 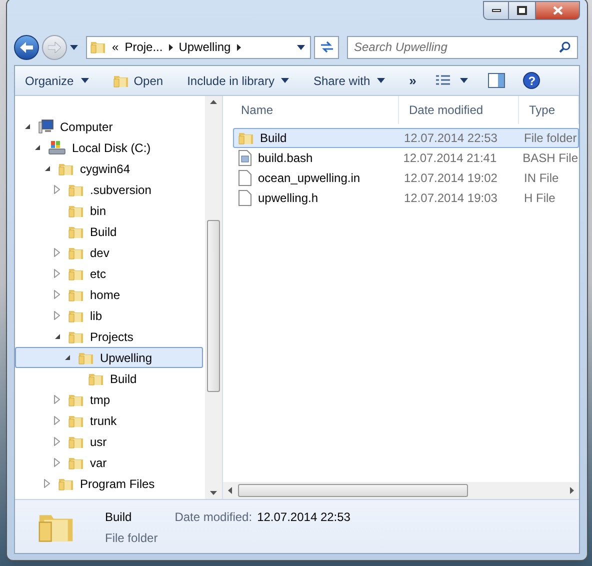 What do you see at coordinates (109, 357) in the screenshot?
I see `tree-item: Upwelling` at bounding box center [109, 357].